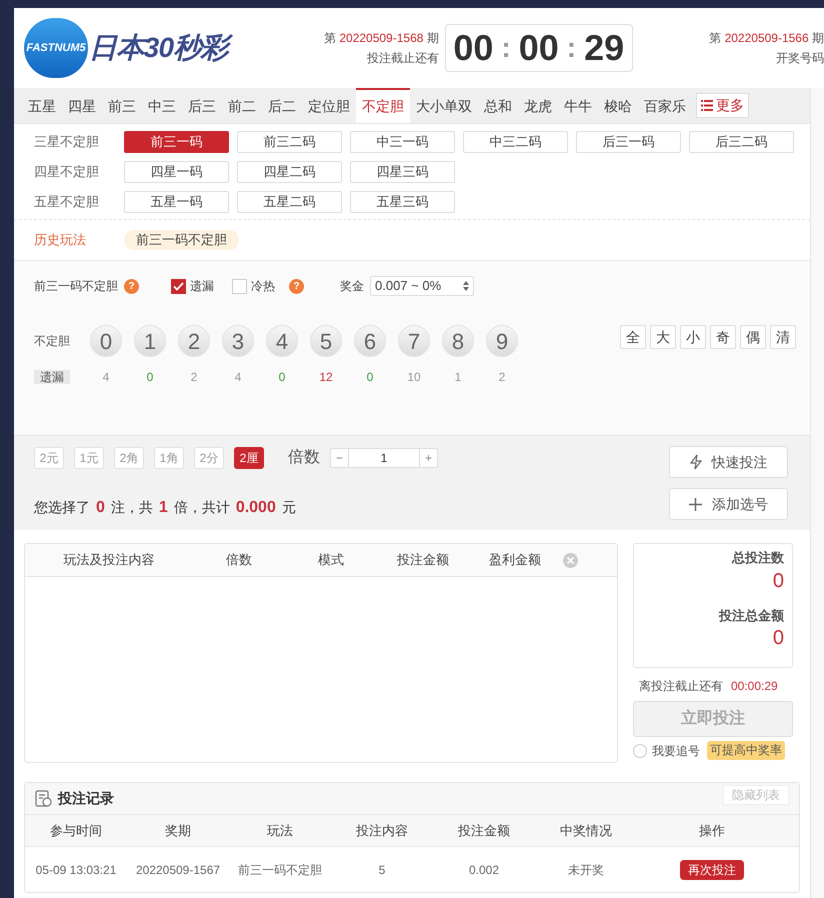  Describe the element at coordinates (122, 105) in the screenshot. I see `play-tab: 前三` at that location.